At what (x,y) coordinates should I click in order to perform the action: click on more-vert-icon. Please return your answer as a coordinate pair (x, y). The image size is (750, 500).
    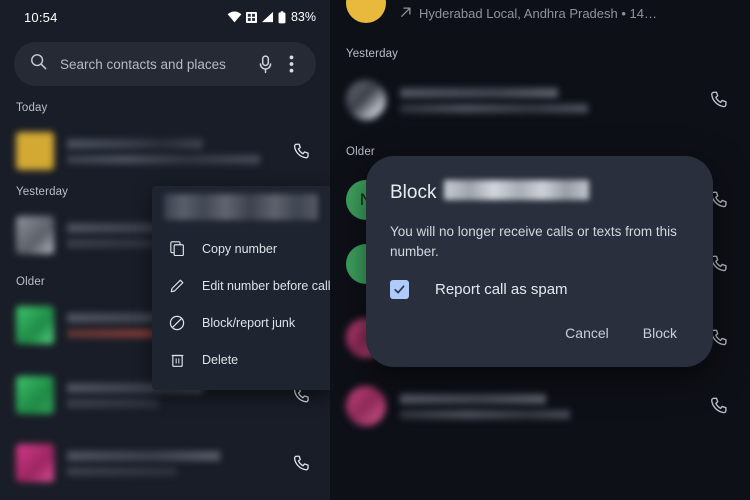
    Looking at the image, I should click on (291, 64).